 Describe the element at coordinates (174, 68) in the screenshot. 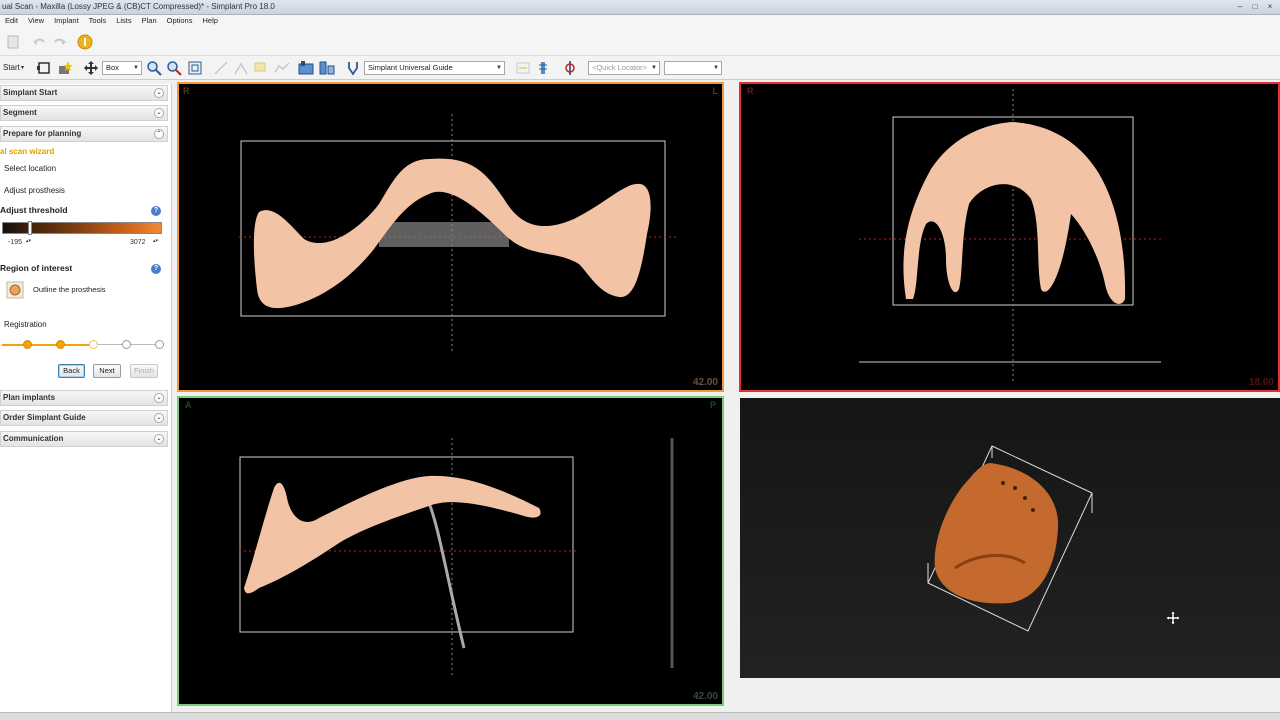

I see `zoom-fit-icon` at that location.